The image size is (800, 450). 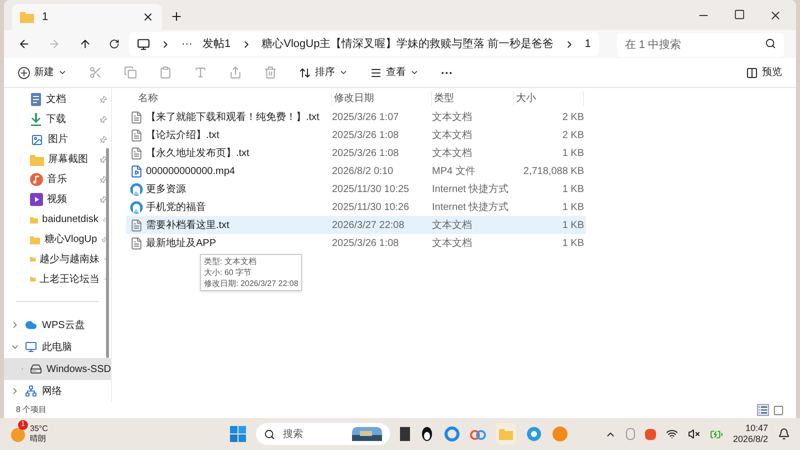 I want to click on size-cell-text: 2 KB, so click(x=572, y=135).